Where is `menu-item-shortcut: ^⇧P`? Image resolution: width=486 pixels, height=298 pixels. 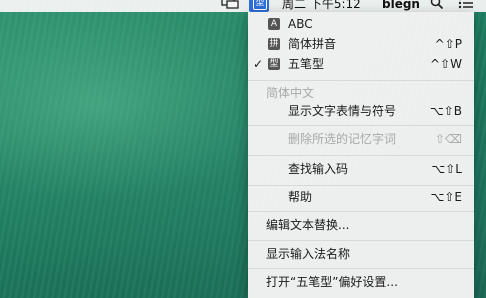
menu-item-shortcut: ^⇧P is located at coordinates (448, 44).